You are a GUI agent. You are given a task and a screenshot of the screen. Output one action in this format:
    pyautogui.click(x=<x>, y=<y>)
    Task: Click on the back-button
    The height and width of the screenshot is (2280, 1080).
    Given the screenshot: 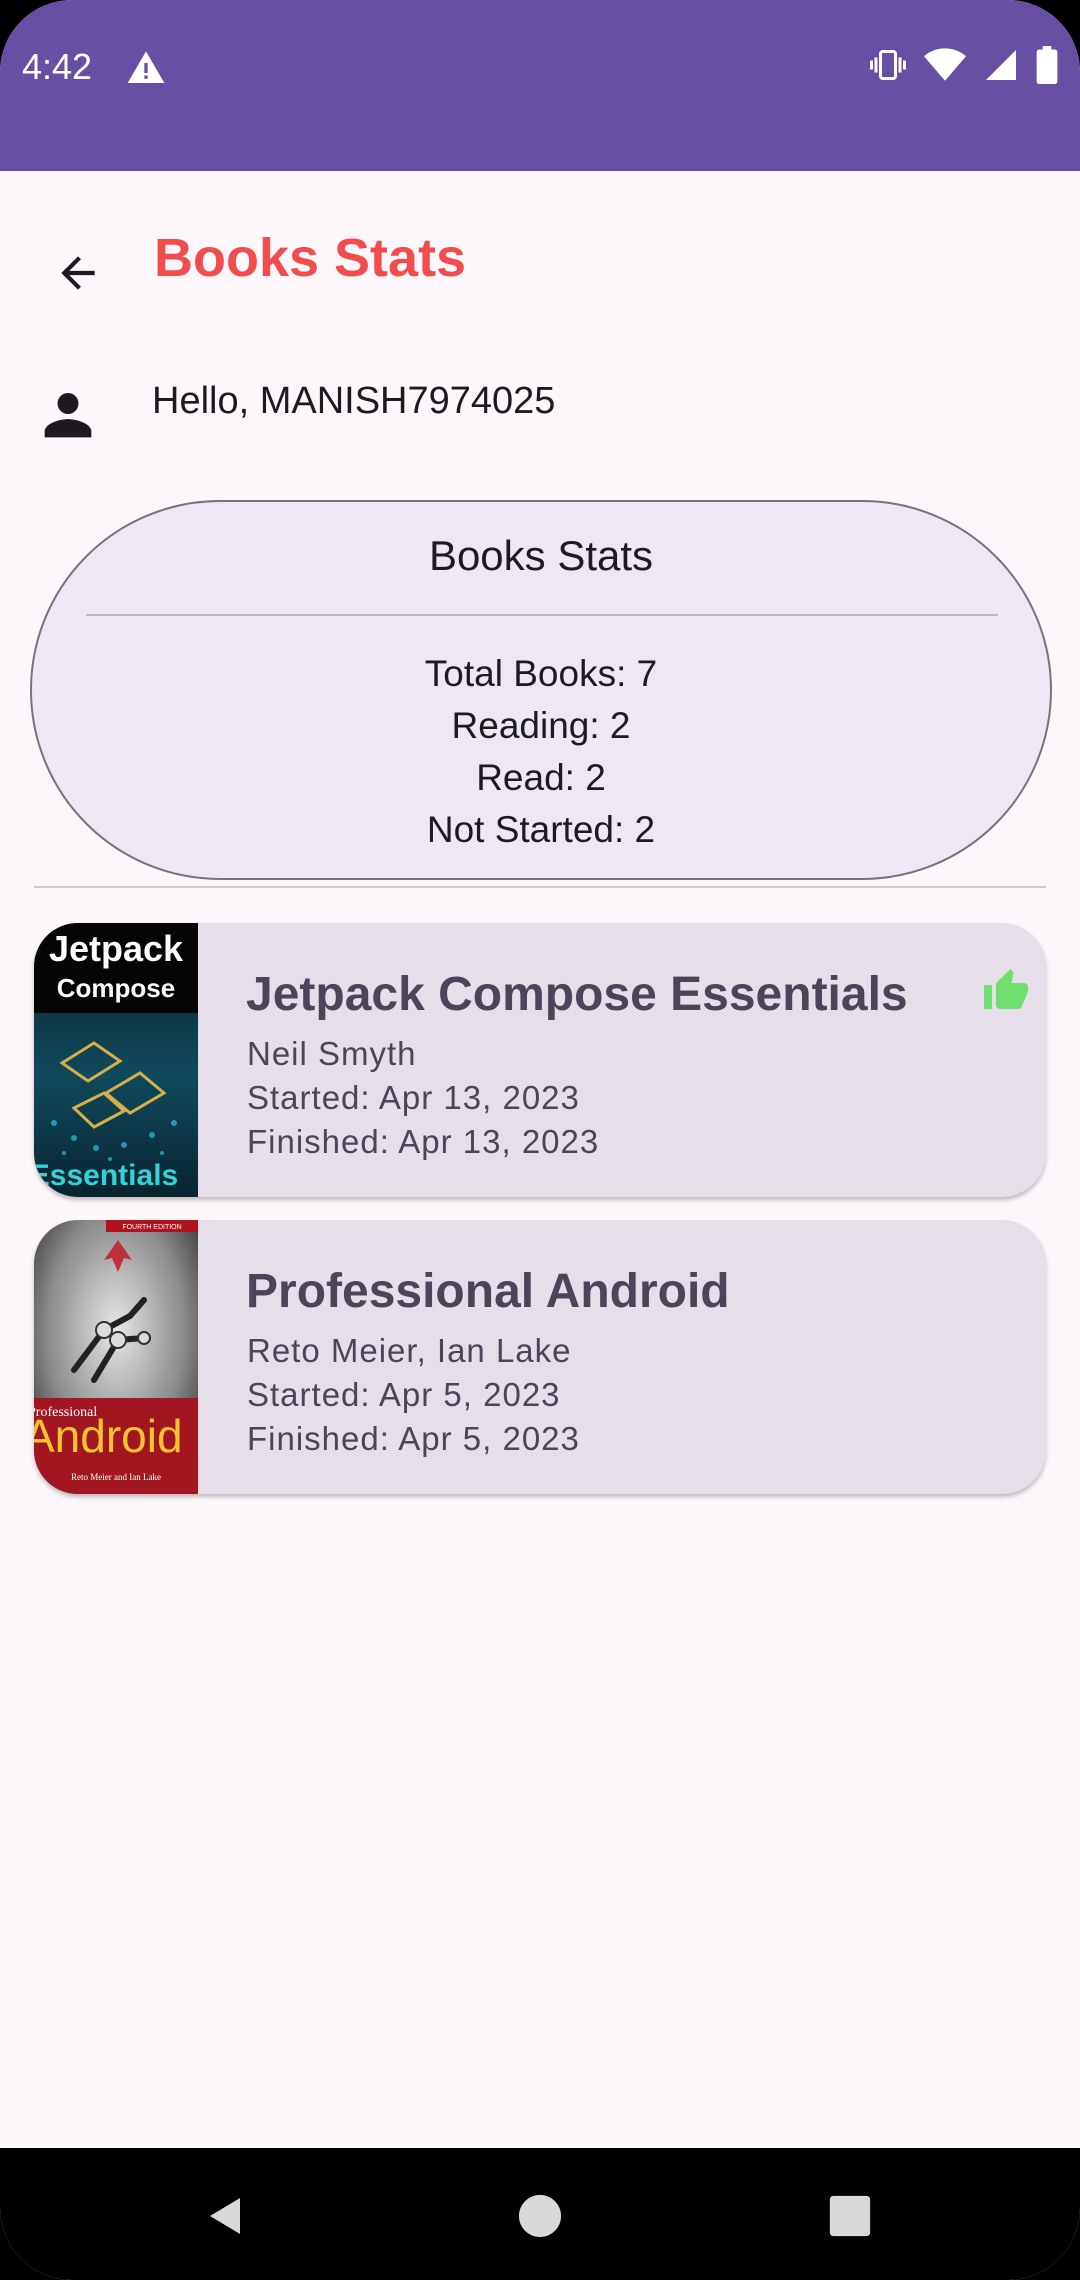 What is the action you would take?
    pyautogui.click(x=78, y=273)
    